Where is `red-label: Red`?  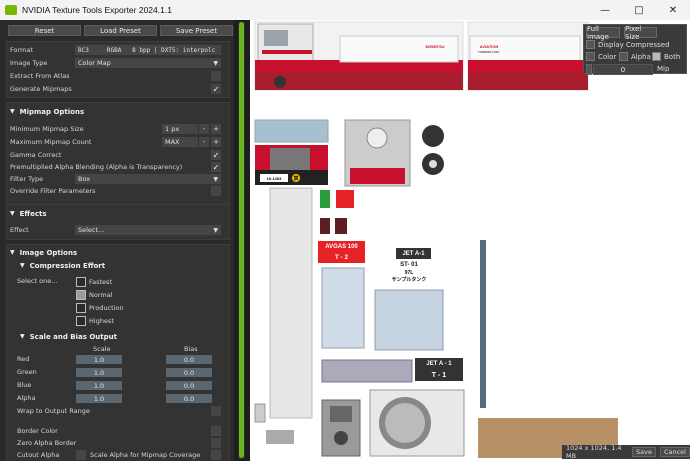
red-label: Red is located at coordinates (23, 359).